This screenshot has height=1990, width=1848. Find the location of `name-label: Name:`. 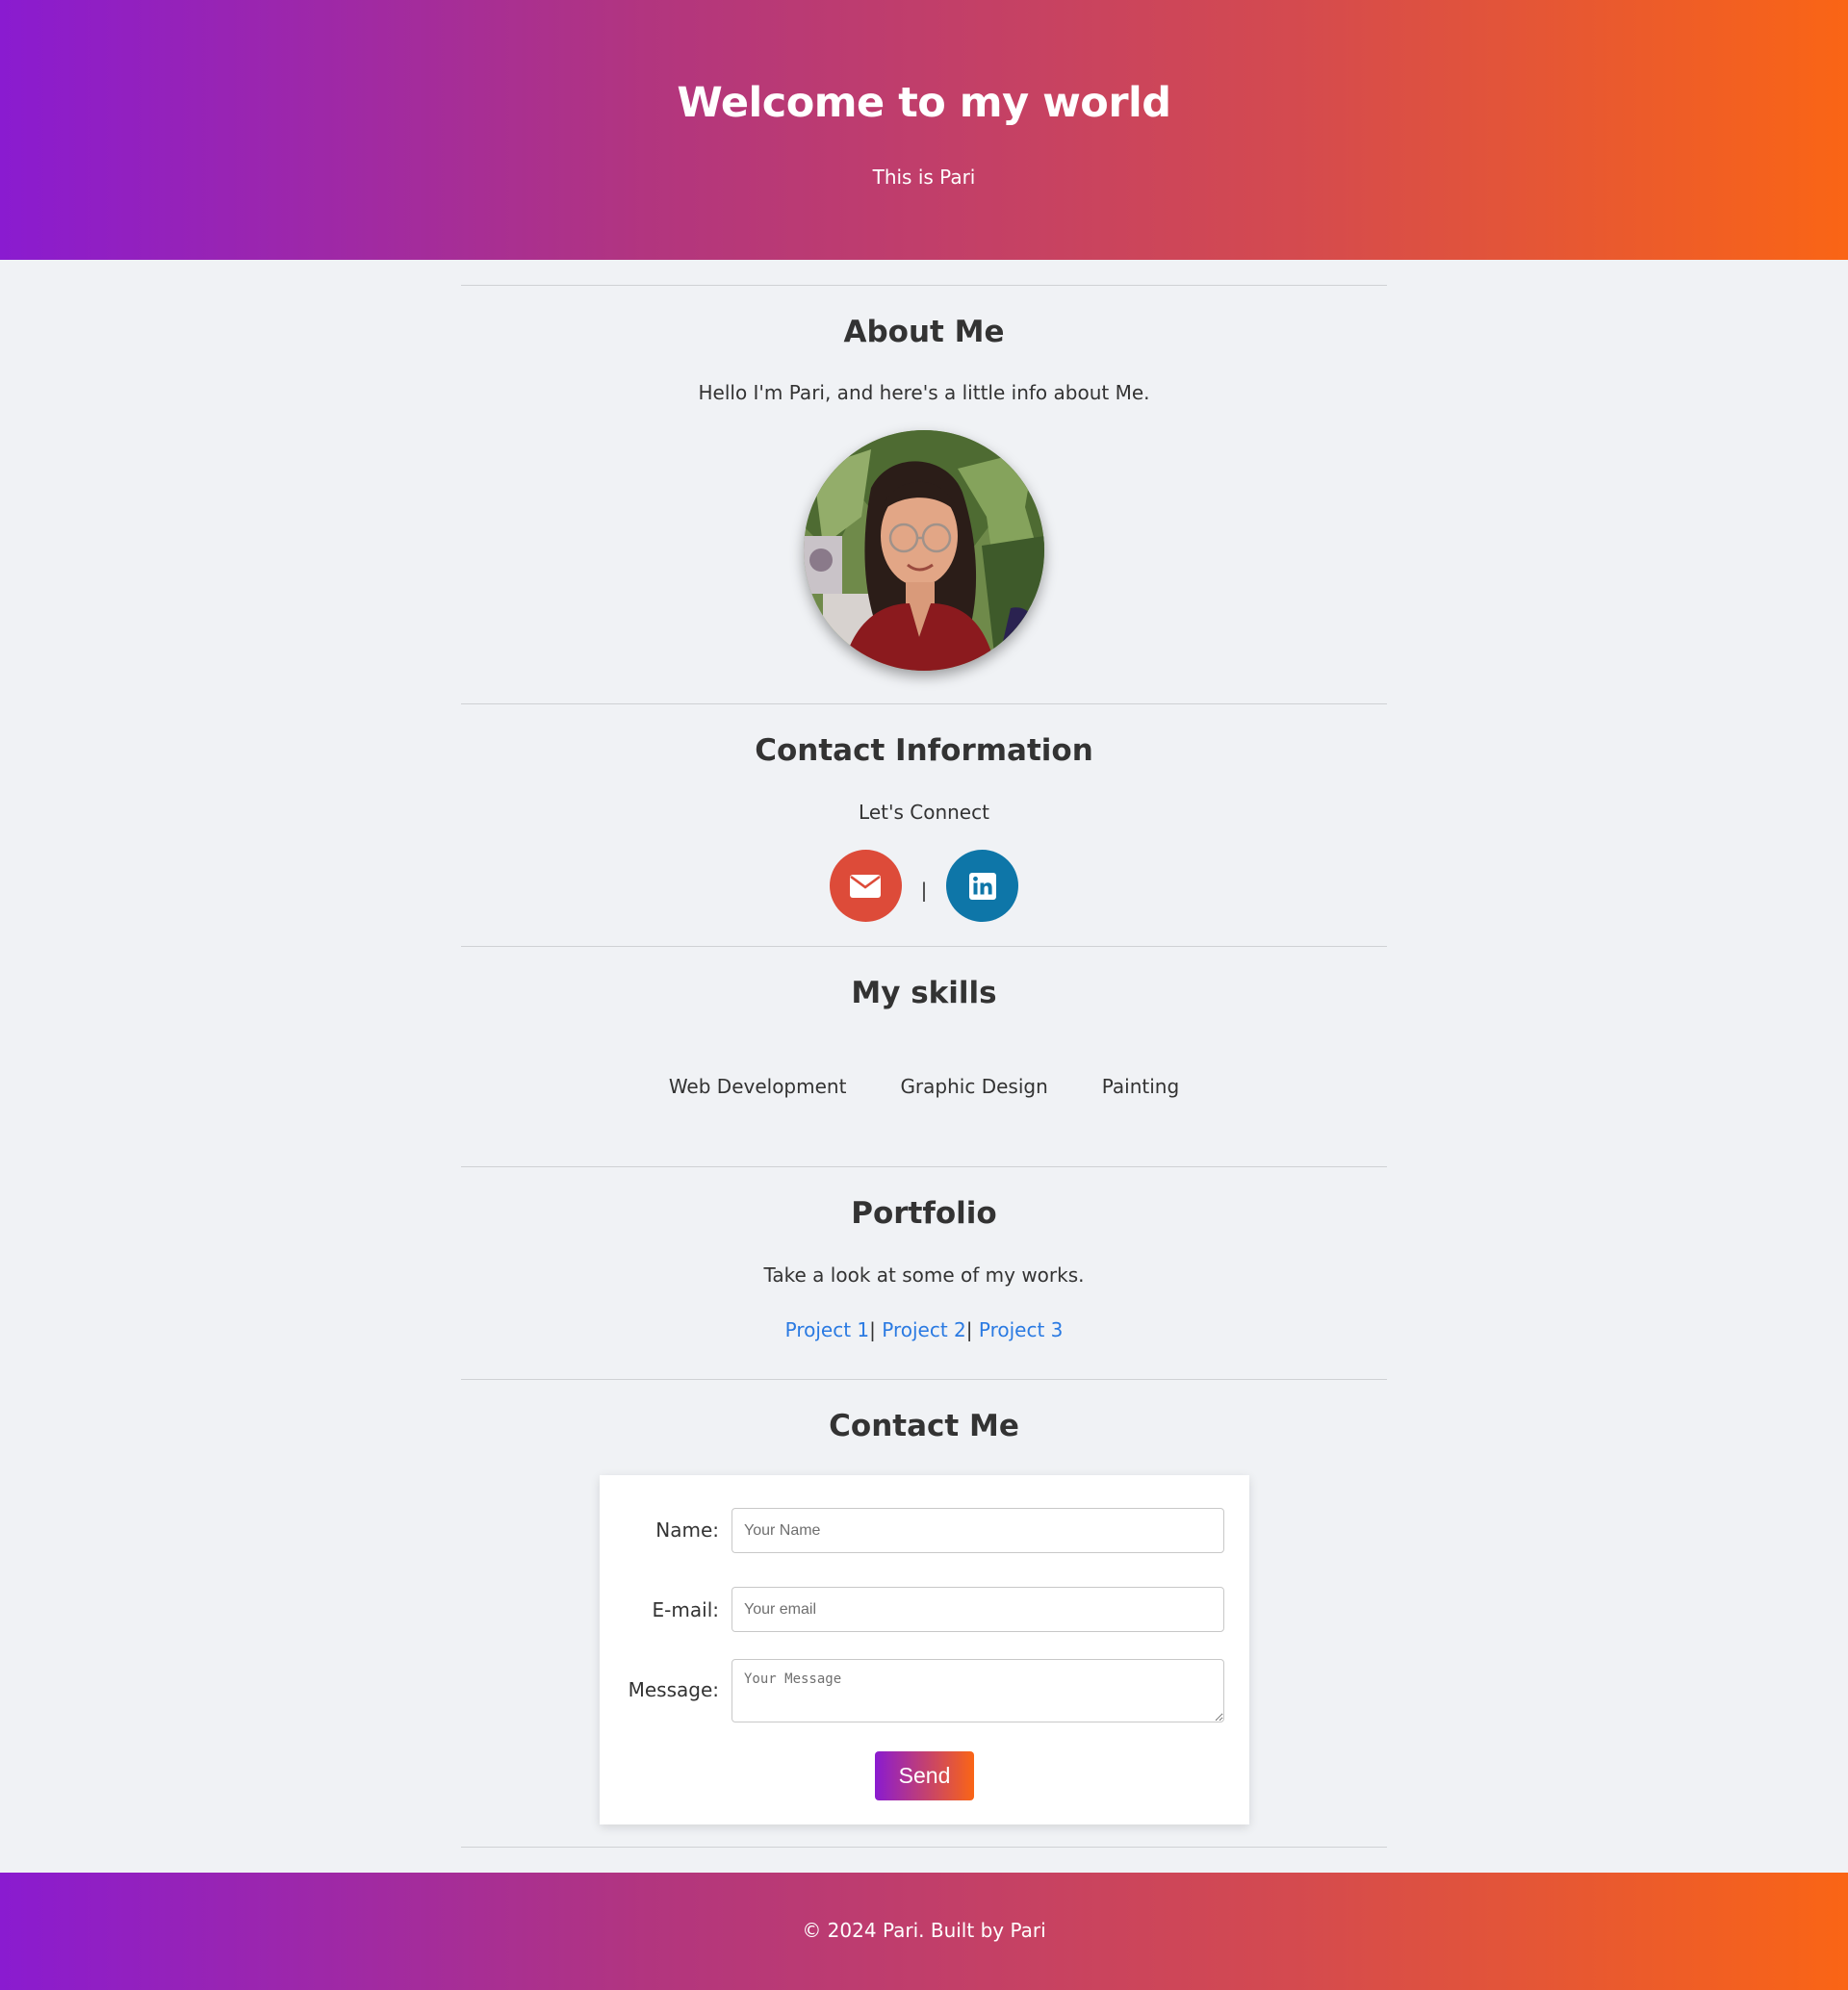

name-label: Name: is located at coordinates (687, 1530).